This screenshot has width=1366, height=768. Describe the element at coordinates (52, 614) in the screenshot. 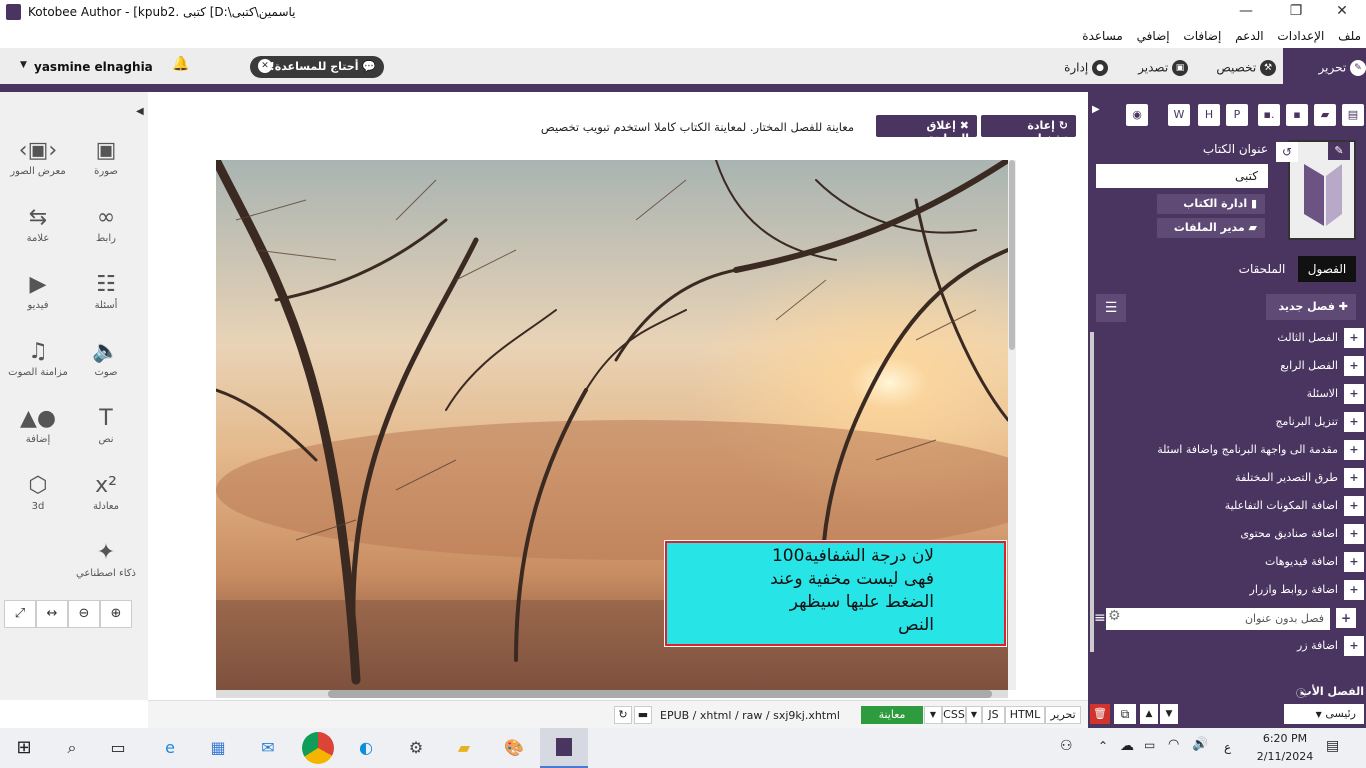

I see `fit-width-icon: ↔` at that location.